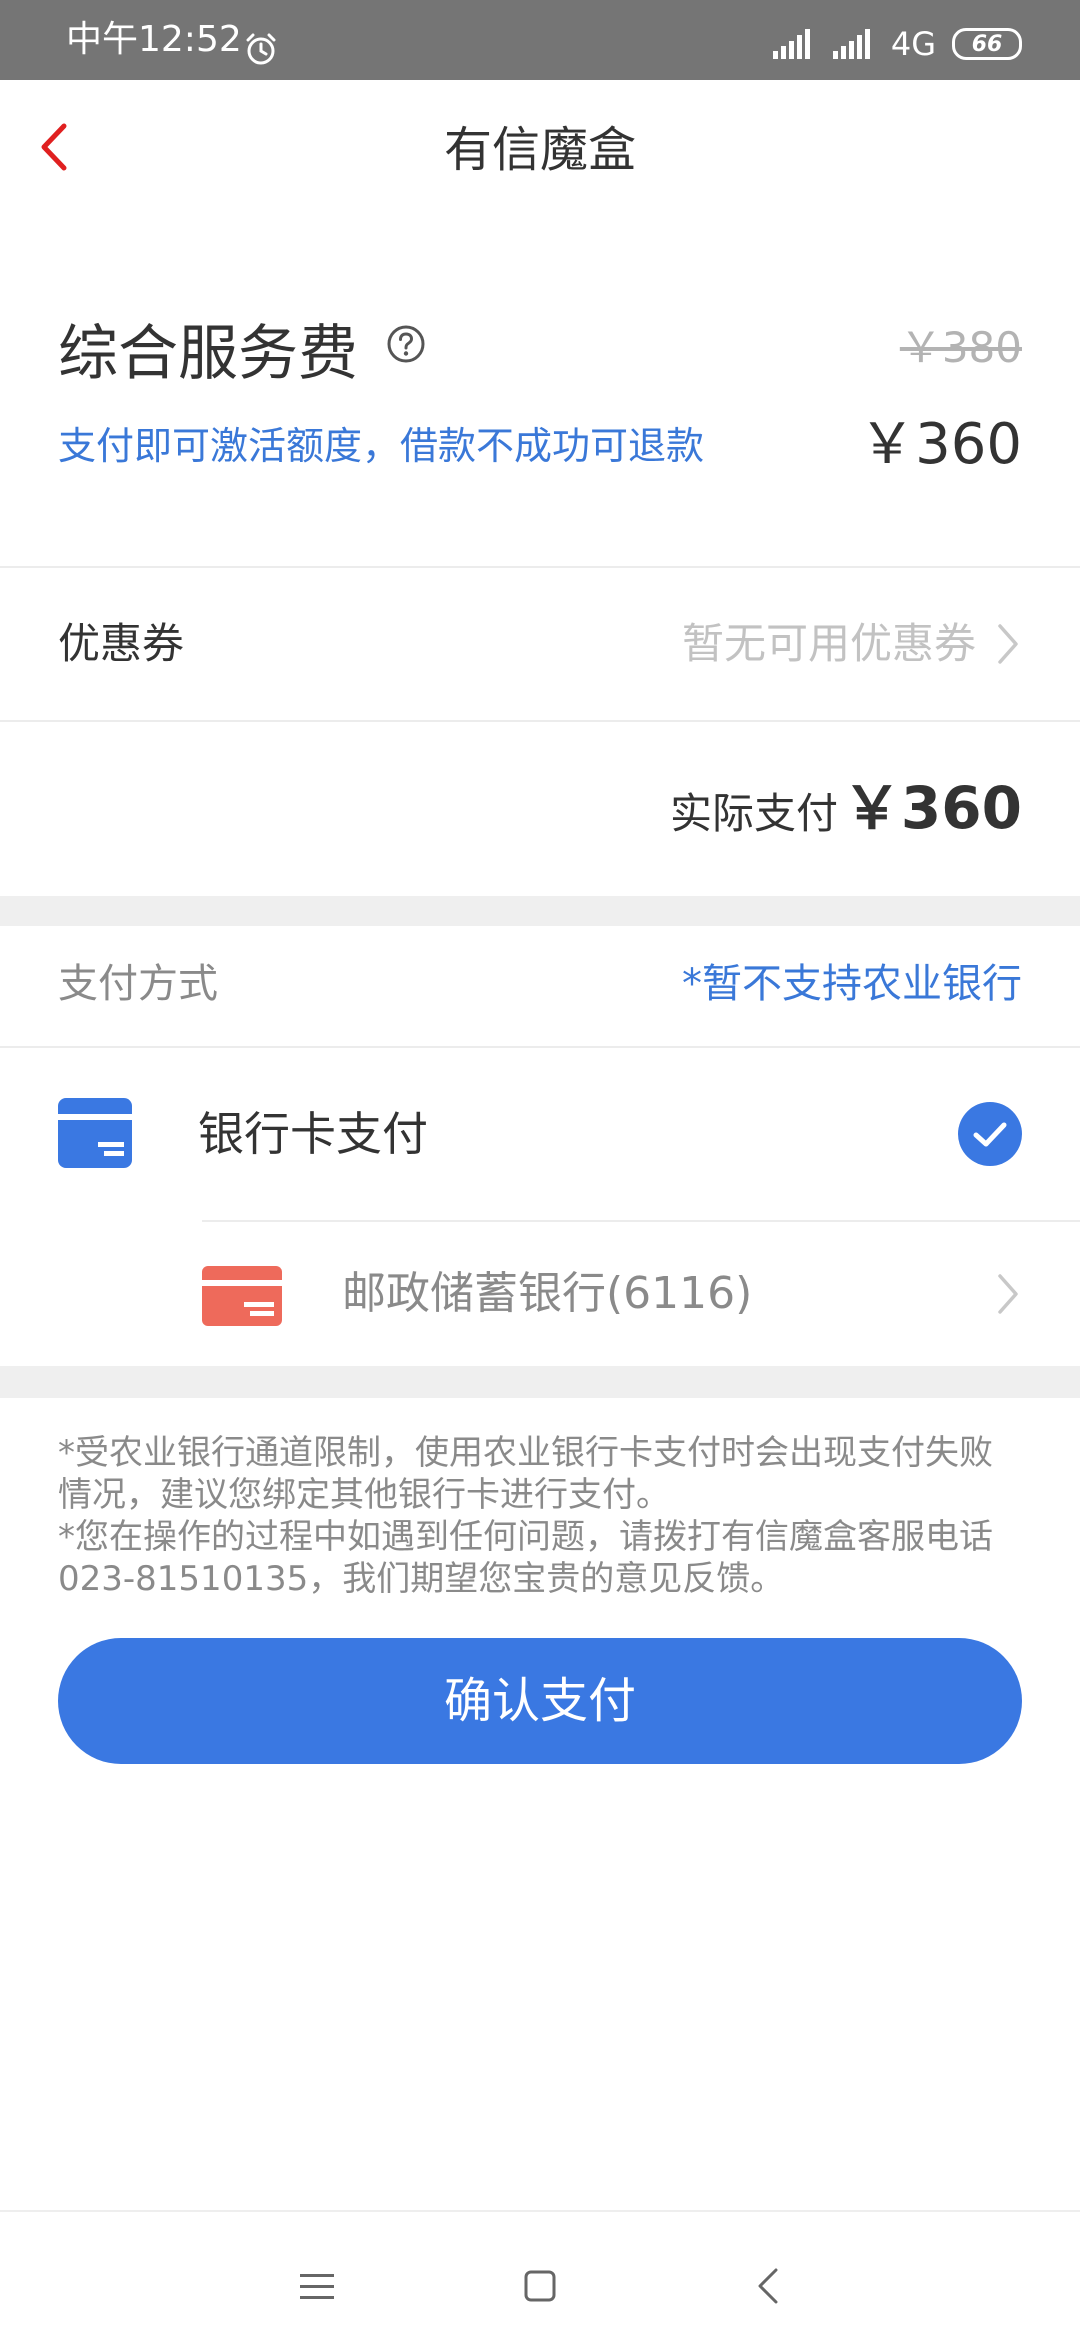  I want to click on payment-method-note: *暂不支持农业银行, so click(852, 984).